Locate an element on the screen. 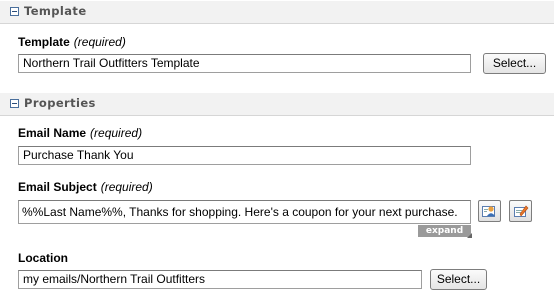 This screenshot has width=554, height=301. template-label-text: Template is located at coordinates (44, 42).